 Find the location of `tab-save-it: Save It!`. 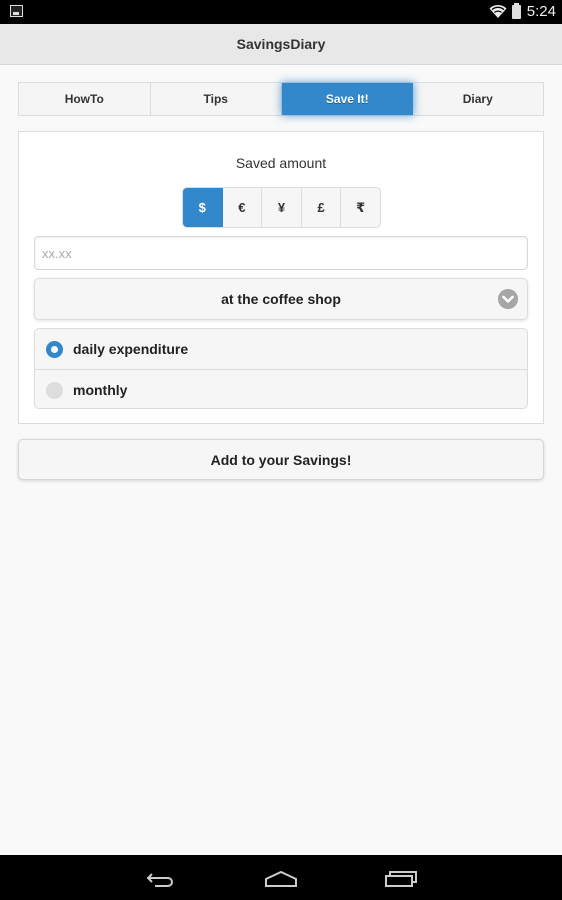

tab-save-it: Save It! is located at coordinates (347, 99).